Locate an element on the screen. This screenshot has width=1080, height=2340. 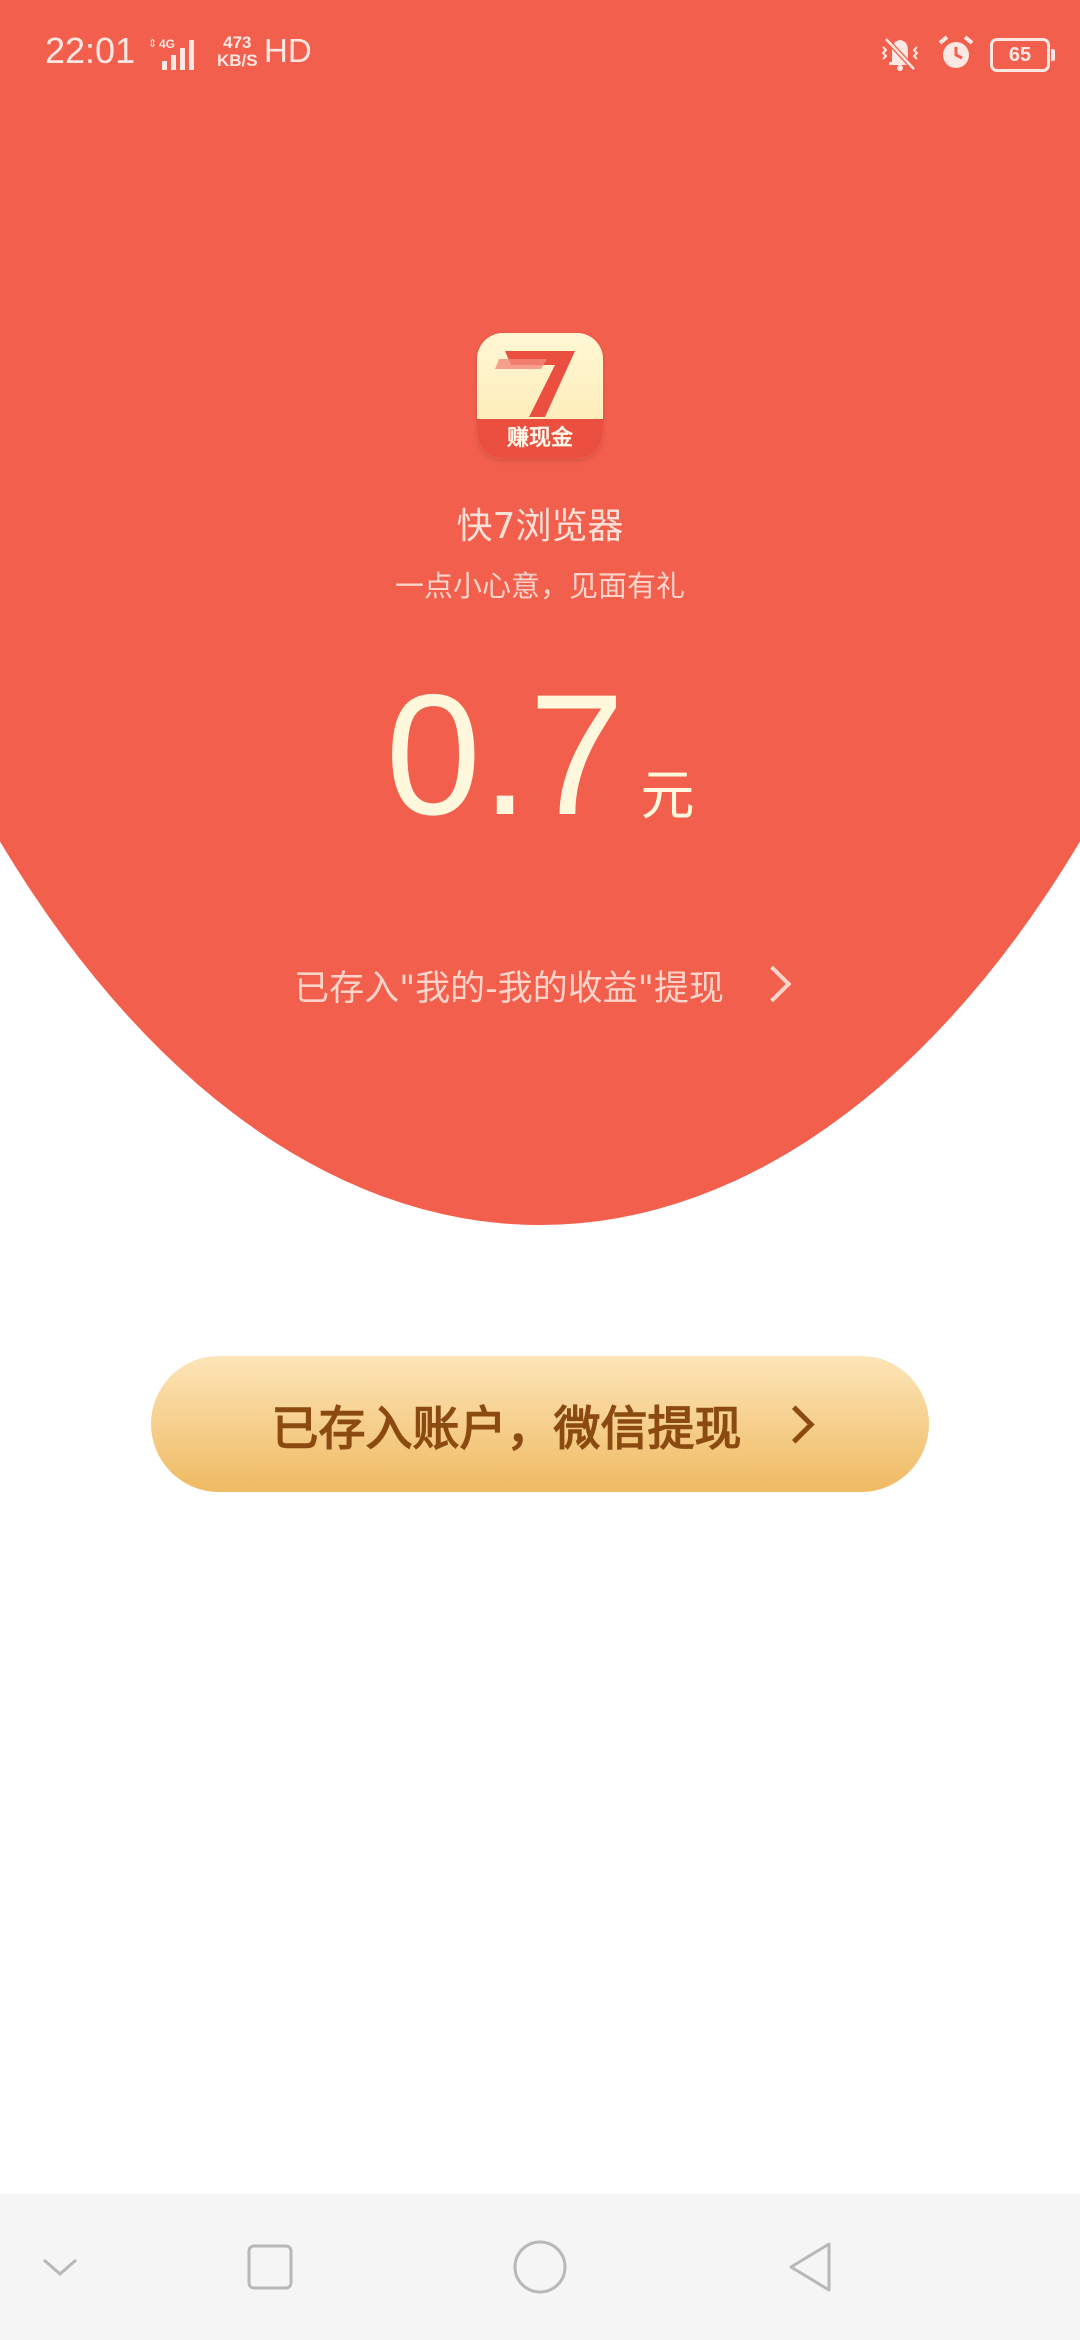
network-type: 4G is located at coordinates (167, 44).